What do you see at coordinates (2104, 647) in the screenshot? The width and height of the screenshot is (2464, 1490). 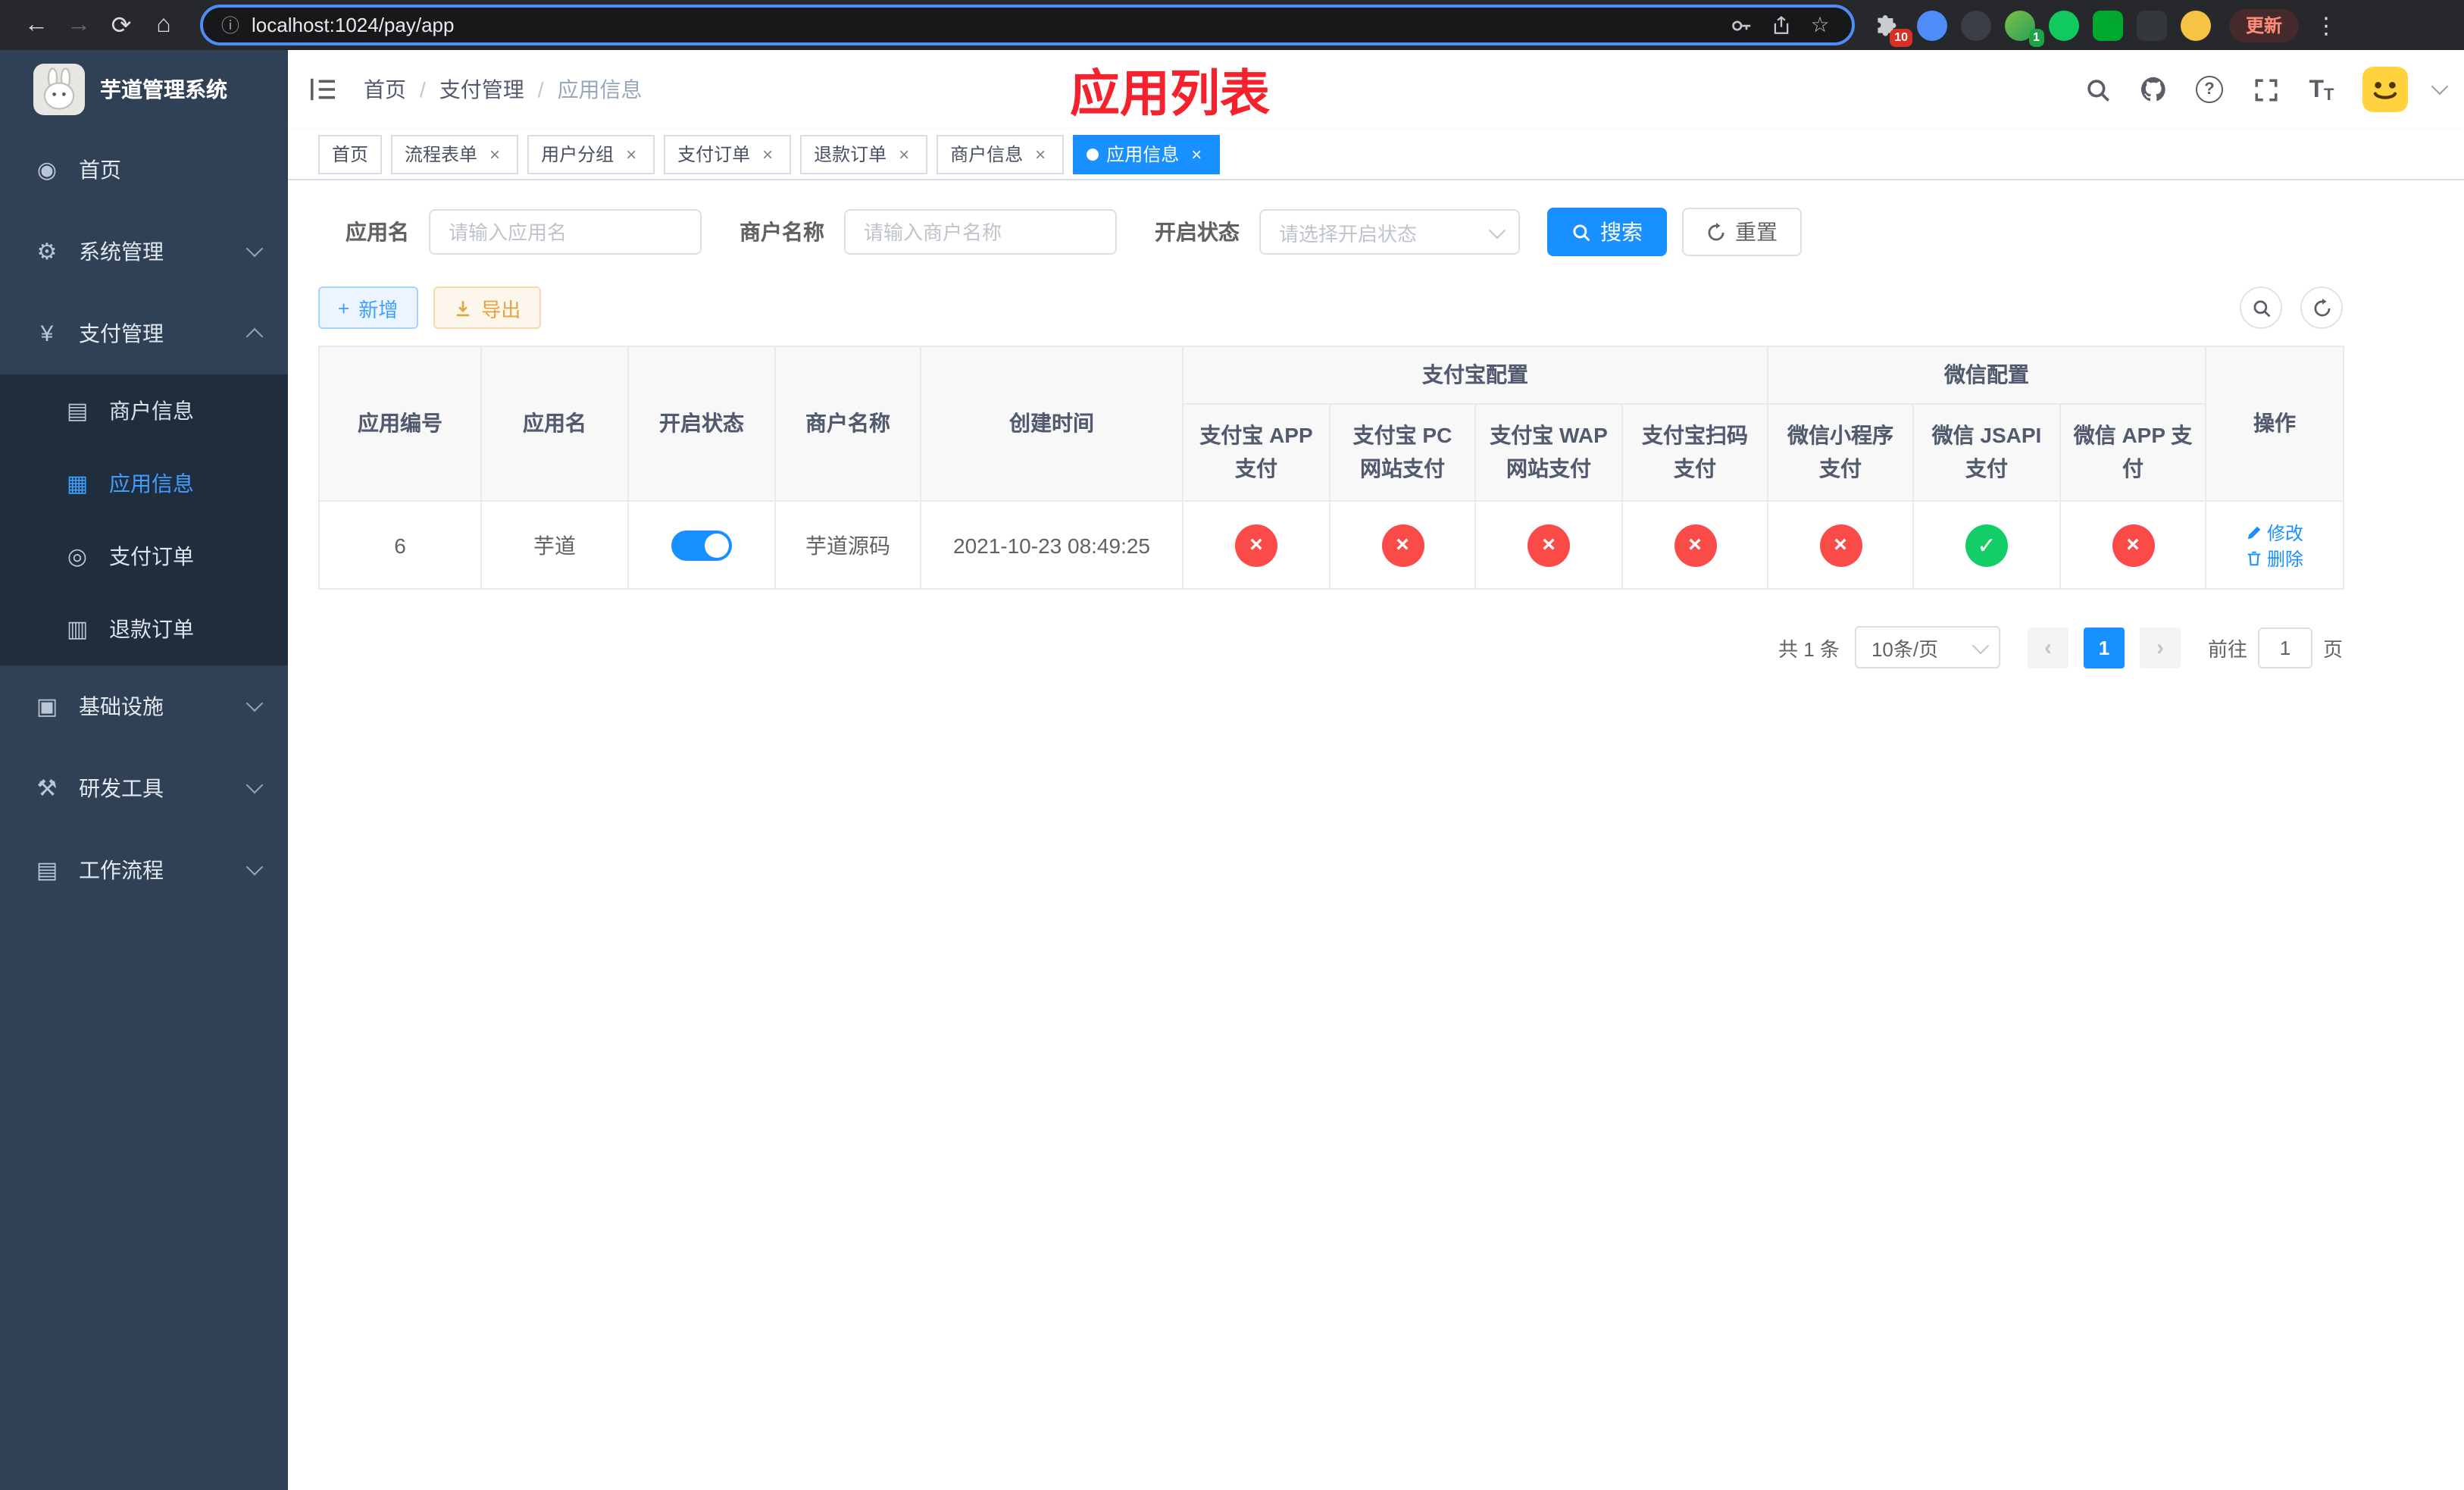 I see `current-page-button: 1` at bounding box center [2104, 647].